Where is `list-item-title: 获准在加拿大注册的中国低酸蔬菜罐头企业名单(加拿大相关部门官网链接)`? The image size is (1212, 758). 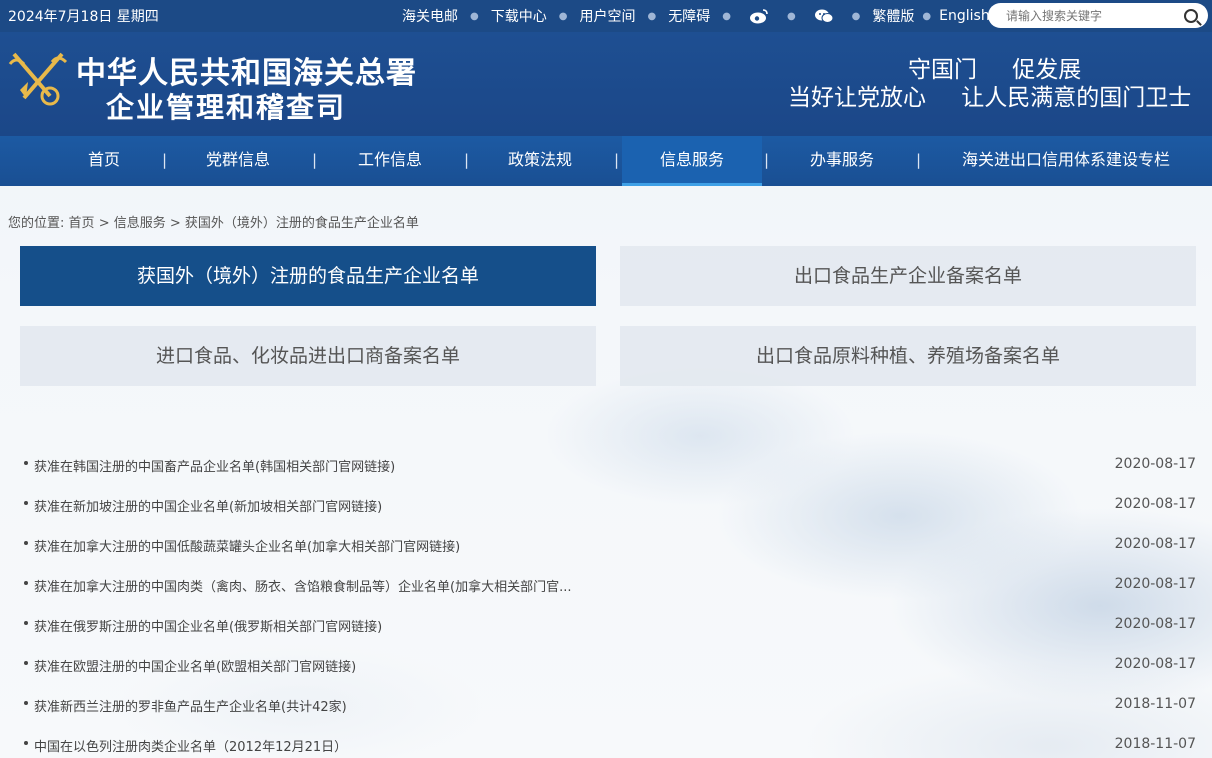 list-item-title: 获准在加拿大注册的中国低酸蔬菜罐头企业名单(加拿大相关部门官网链接) is located at coordinates (247, 545).